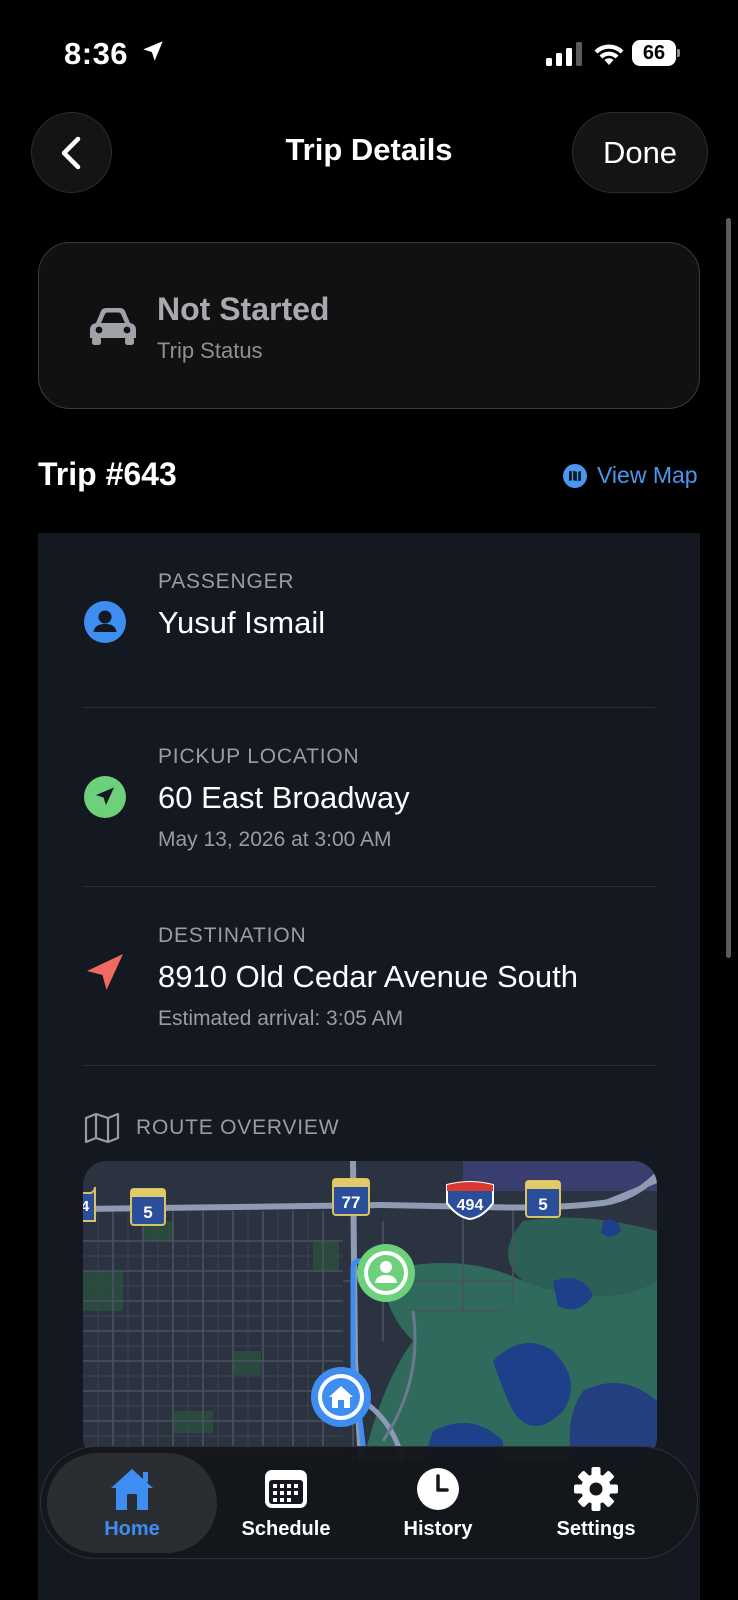 The height and width of the screenshot is (1600, 738). I want to click on tab-bar: Home Schedule History Settings, so click(369, 1502).